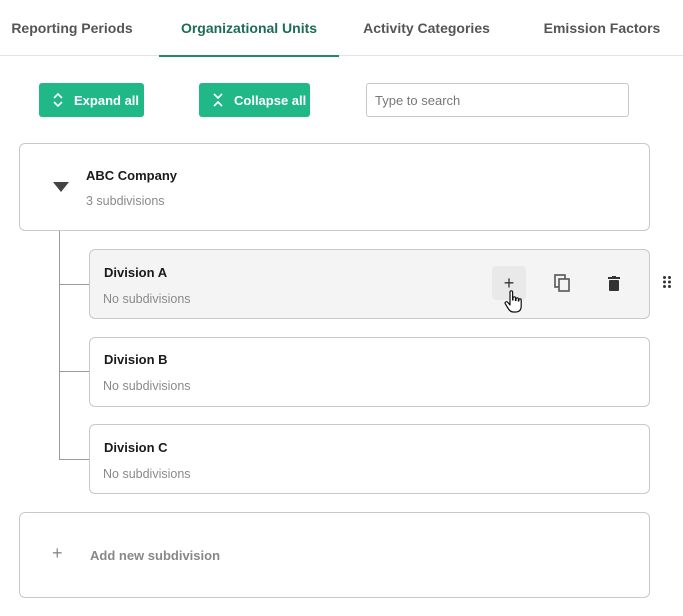  I want to click on collapse-icon, so click(218, 100).